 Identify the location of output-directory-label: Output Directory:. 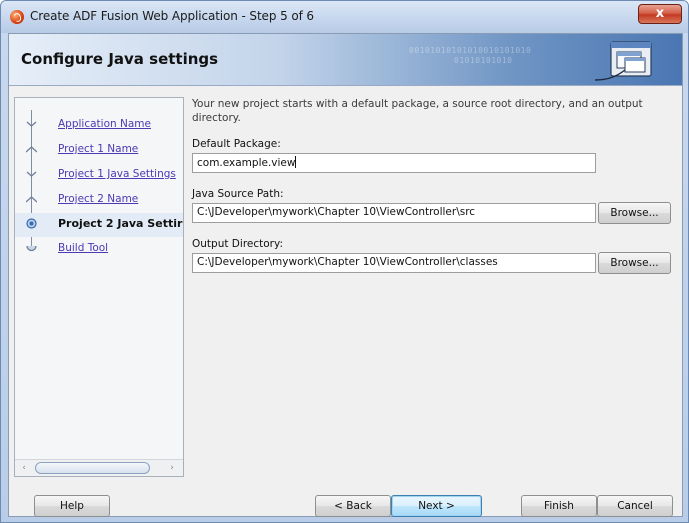
(237, 244).